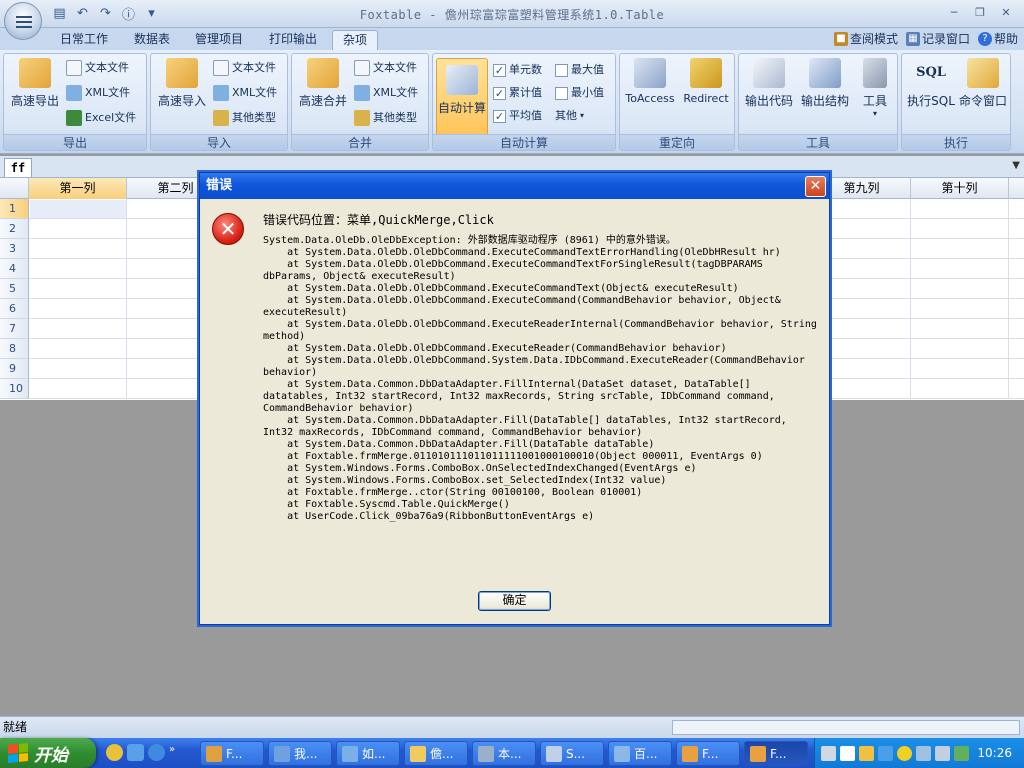  Describe the element at coordinates (84, 40) in the screenshot. I see `tab-daily-work: 日常工作` at that location.